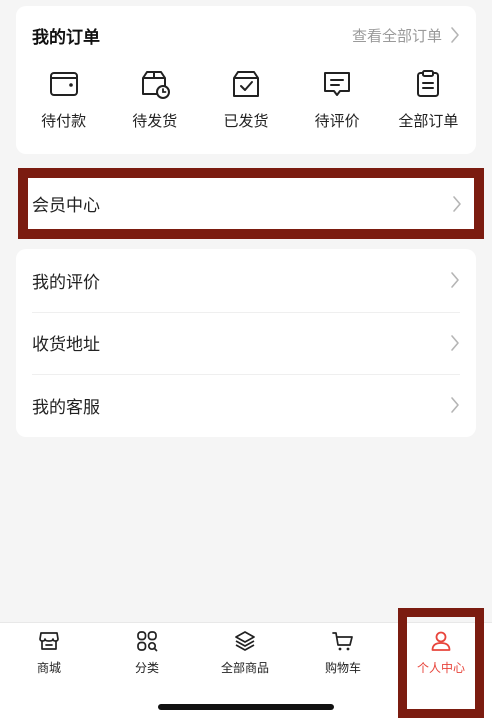 This screenshot has height=720, width=492. I want to click on profile-tab-highlight, so click(441, 663).